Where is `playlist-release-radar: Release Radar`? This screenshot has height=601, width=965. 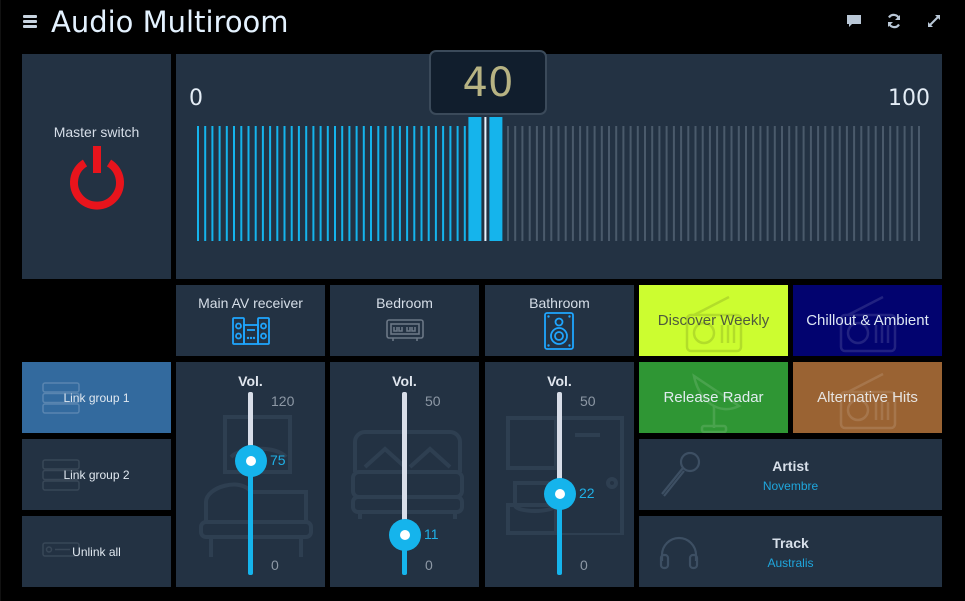 playlist-release-radar: Release Radar is located at coordinates (713, 397).